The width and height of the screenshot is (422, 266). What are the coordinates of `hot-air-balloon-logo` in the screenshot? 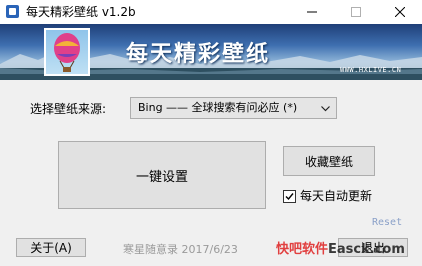 It's located at (67, 52).